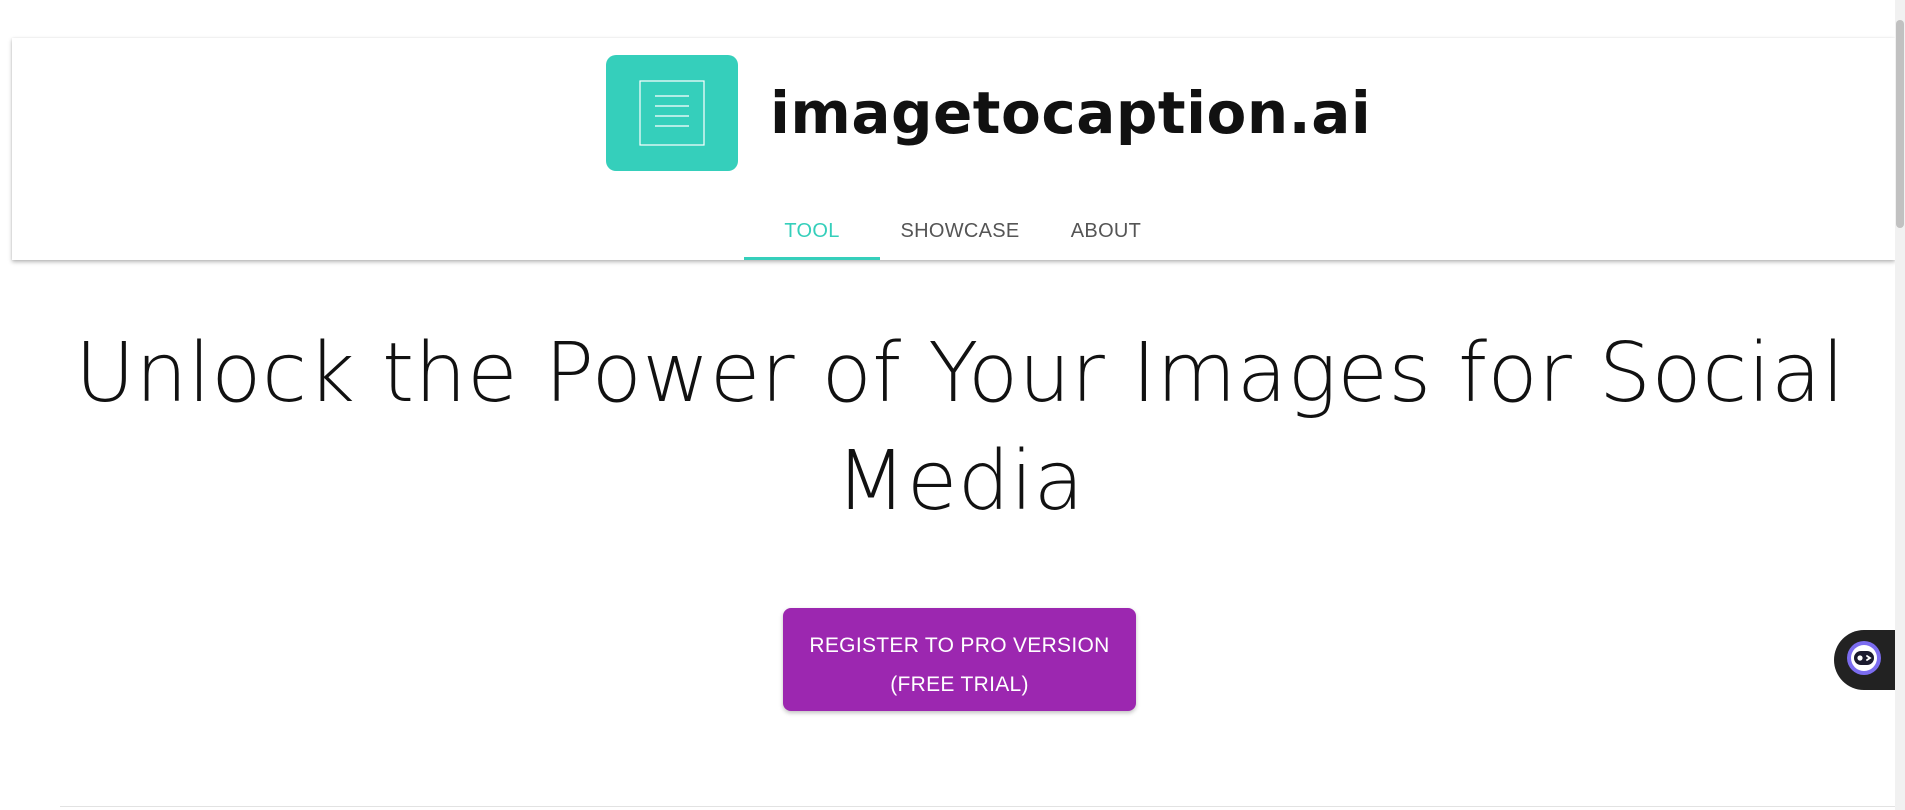  I want to click on tab-showcase: SHOWCASE, so click(960, 234).